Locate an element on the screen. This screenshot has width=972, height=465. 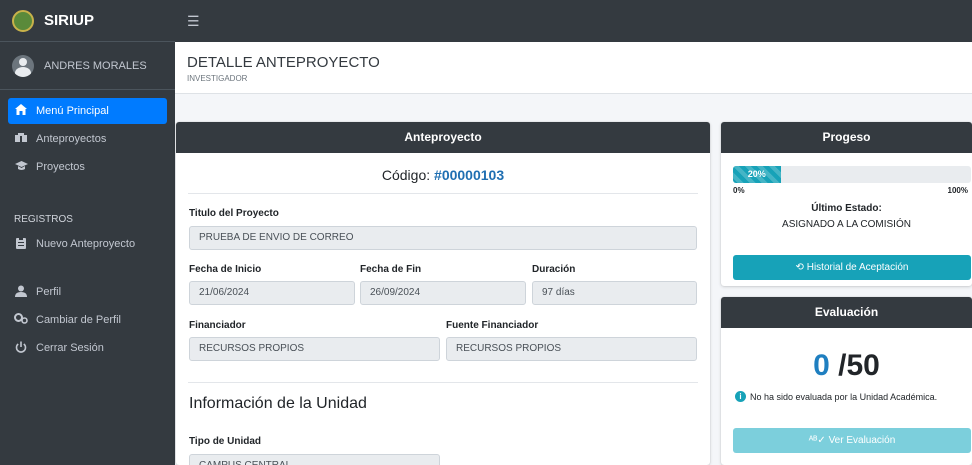
sidebar-item-label: Nuevo Anteproyecto is located at coordinates (86, 244).